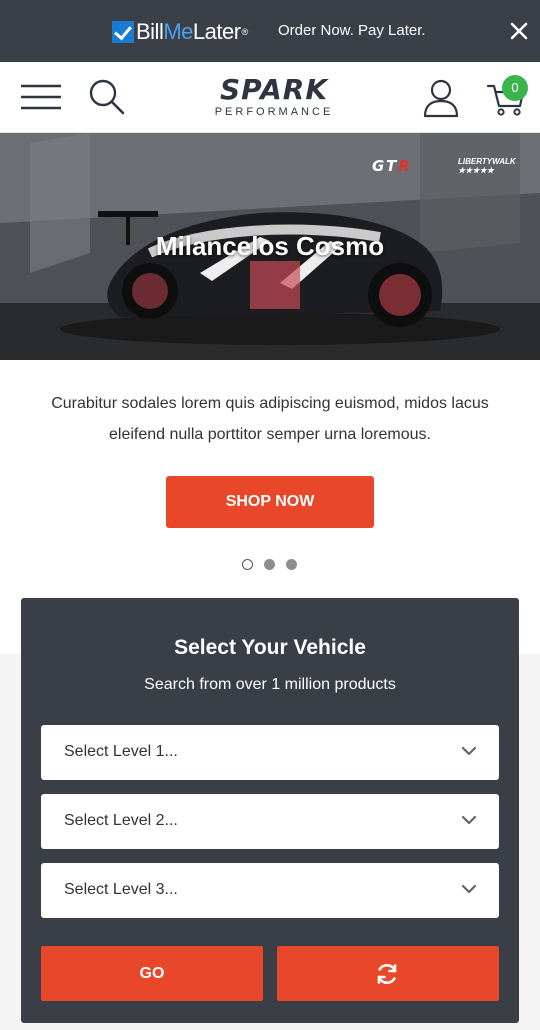 This screenshot has width=540, height=1030. Describe the element at coordinates (270, 647) in the screenshot. I see `vehicle-selector-title: Select Your Vehicle` at that location.